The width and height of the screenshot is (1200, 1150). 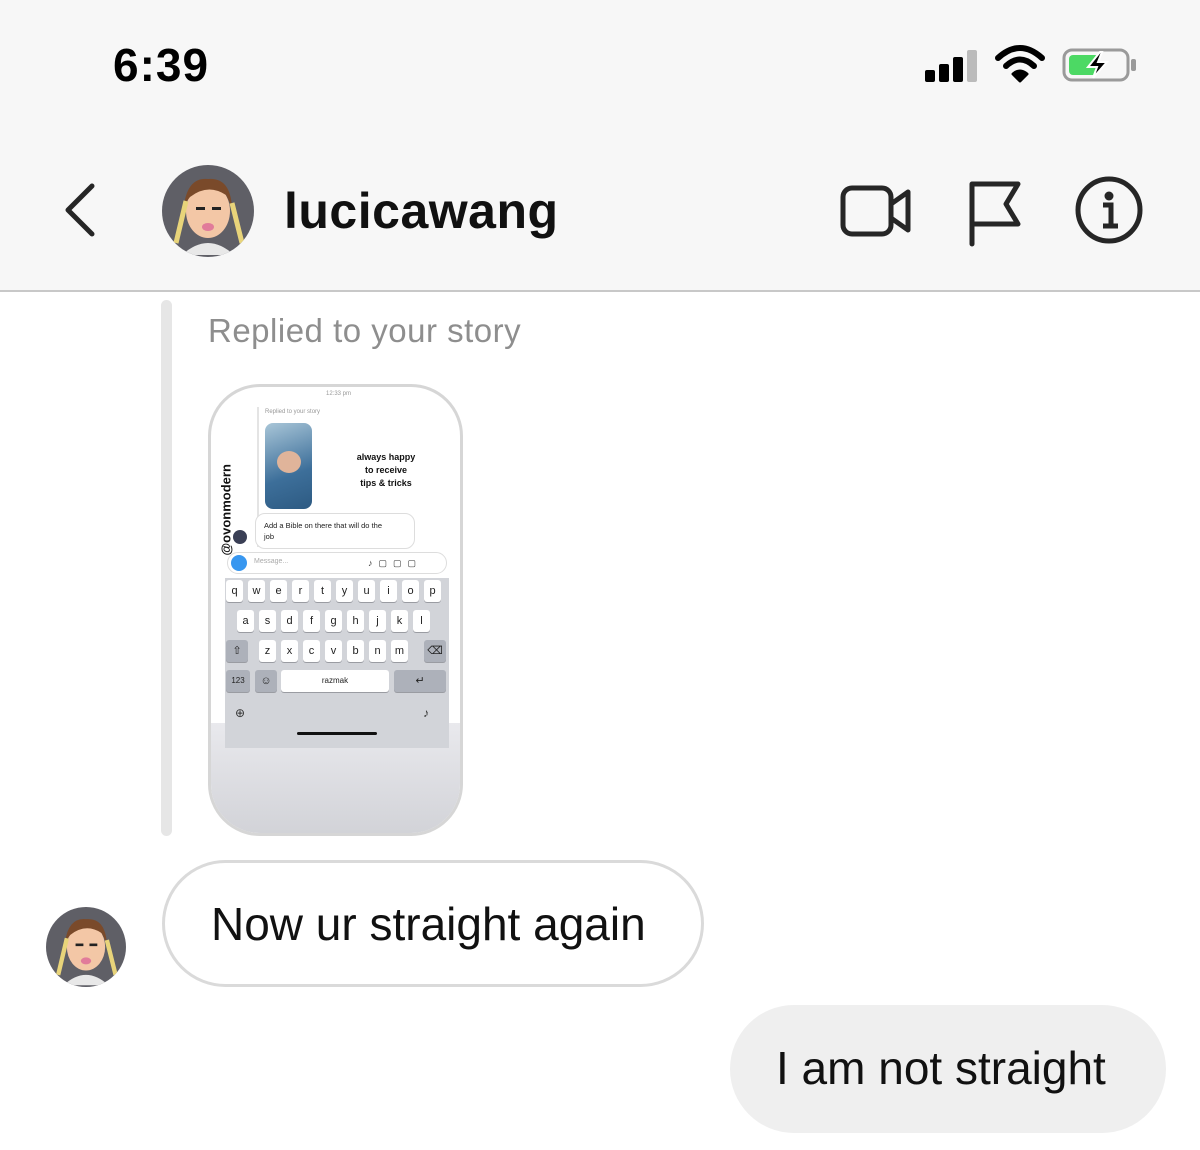 I want to click on avatar, so click(x=208, y=211).